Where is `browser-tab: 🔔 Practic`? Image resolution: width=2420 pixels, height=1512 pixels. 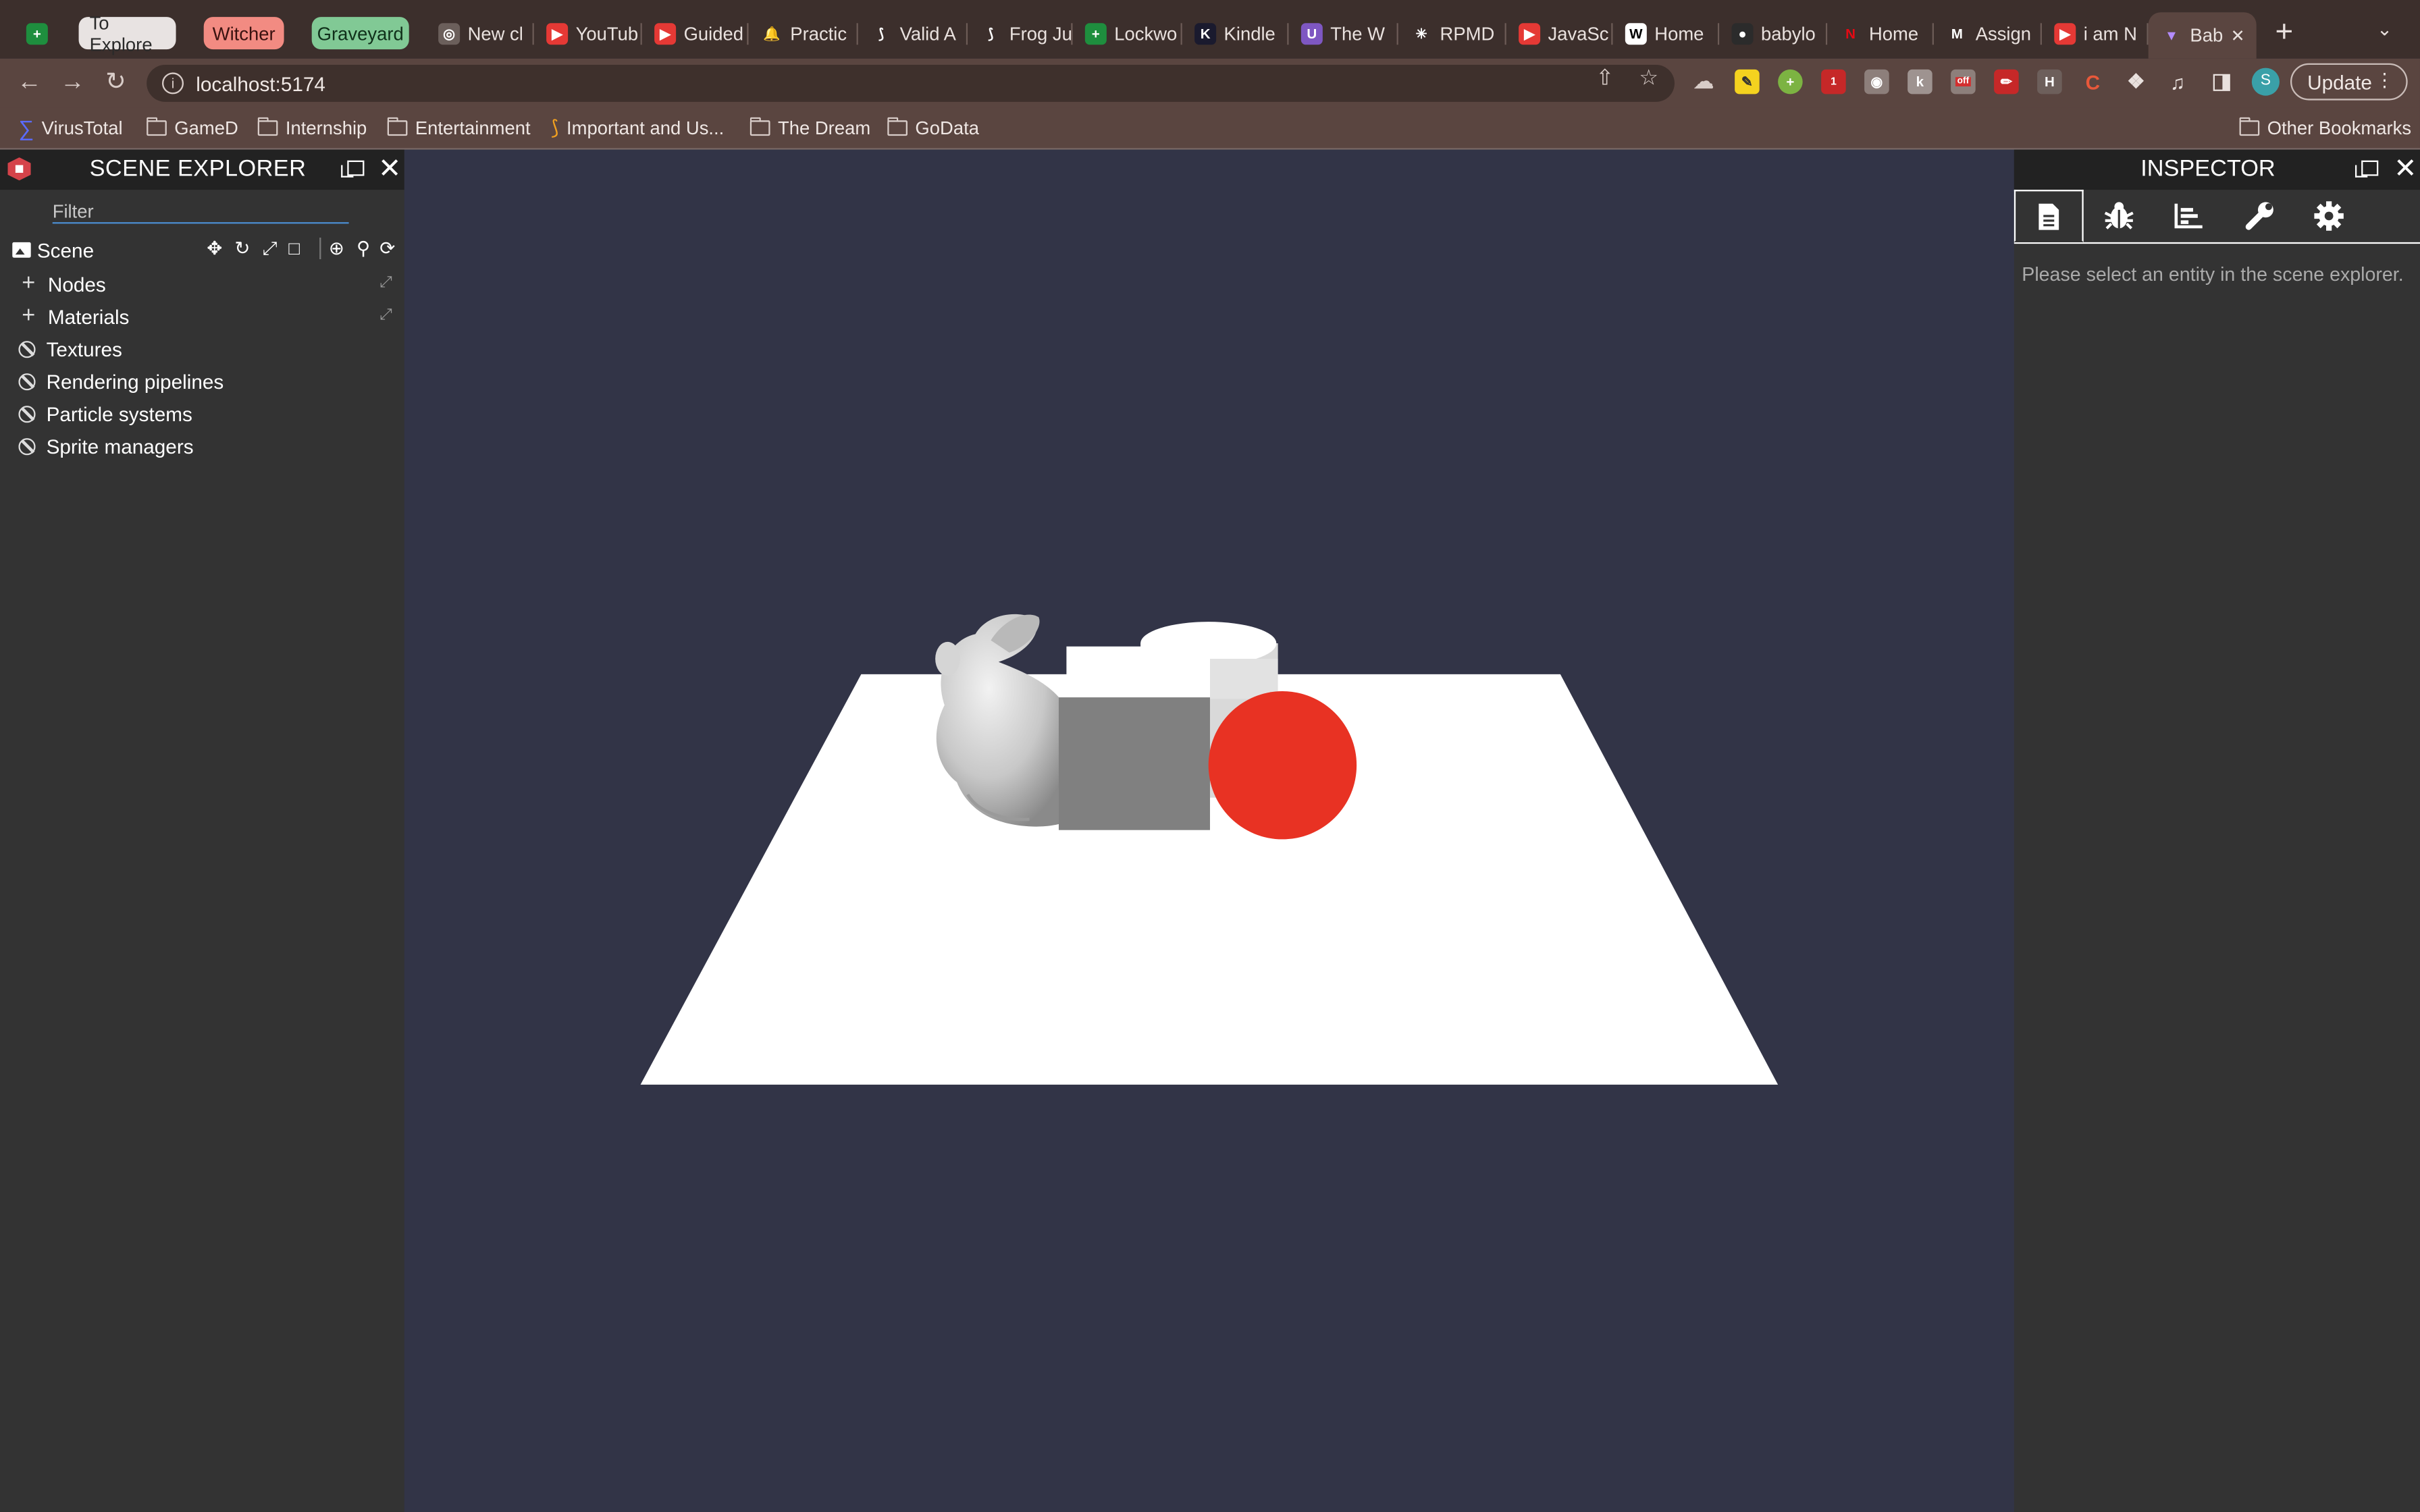 browser-tab: 🔔 Practic is located at coordinates (803, 33).